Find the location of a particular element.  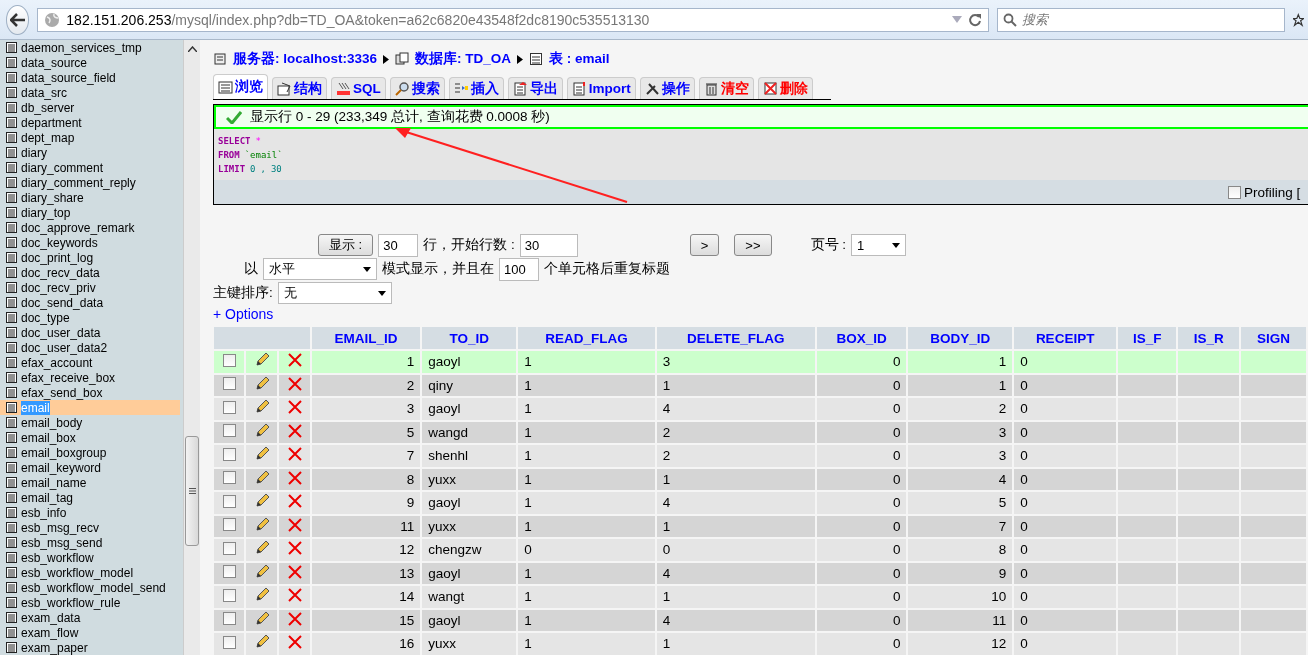

back-button is located at coordinates (18, 19).